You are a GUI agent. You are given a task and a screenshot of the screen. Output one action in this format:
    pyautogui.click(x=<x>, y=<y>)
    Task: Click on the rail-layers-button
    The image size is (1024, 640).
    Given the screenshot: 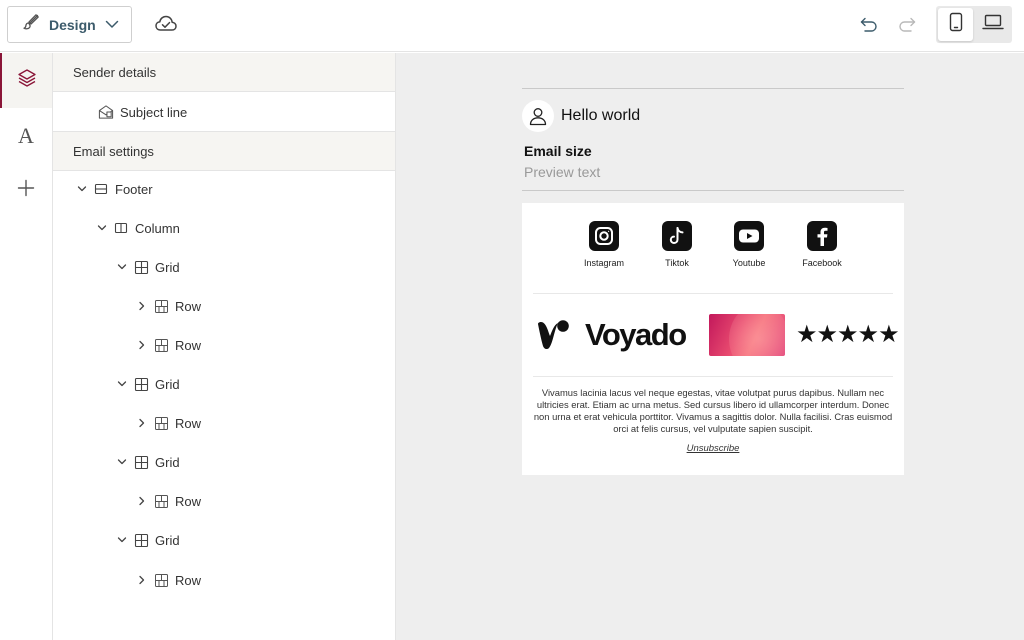 What is the action you would take?
    pyautogui.click(x=26, y=80)
    